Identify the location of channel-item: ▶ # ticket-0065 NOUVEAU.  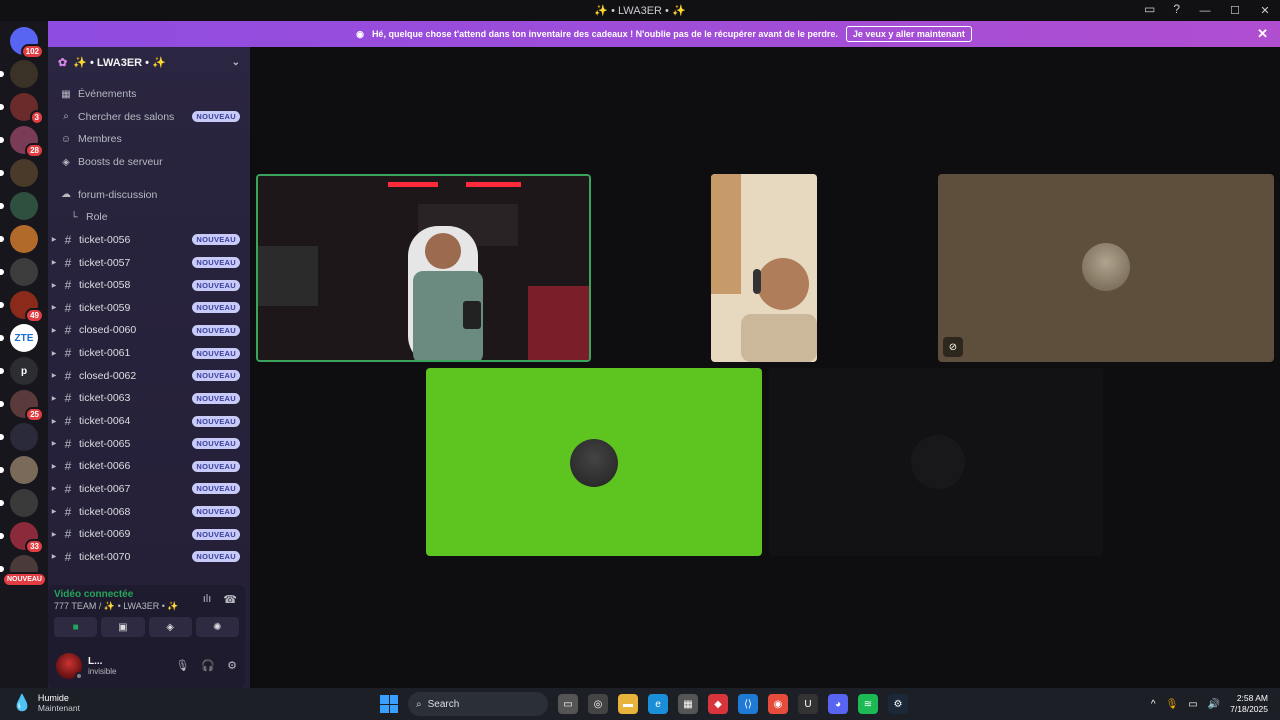
(149, 443).